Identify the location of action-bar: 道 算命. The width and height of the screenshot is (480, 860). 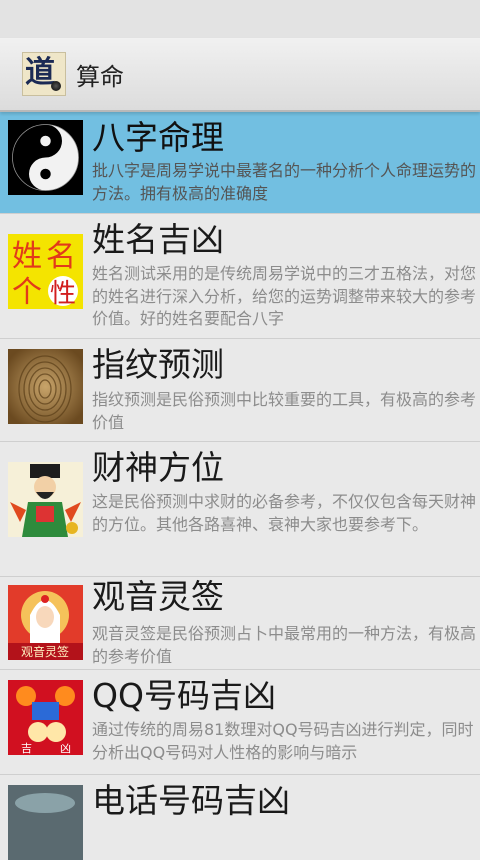
(240, 75).